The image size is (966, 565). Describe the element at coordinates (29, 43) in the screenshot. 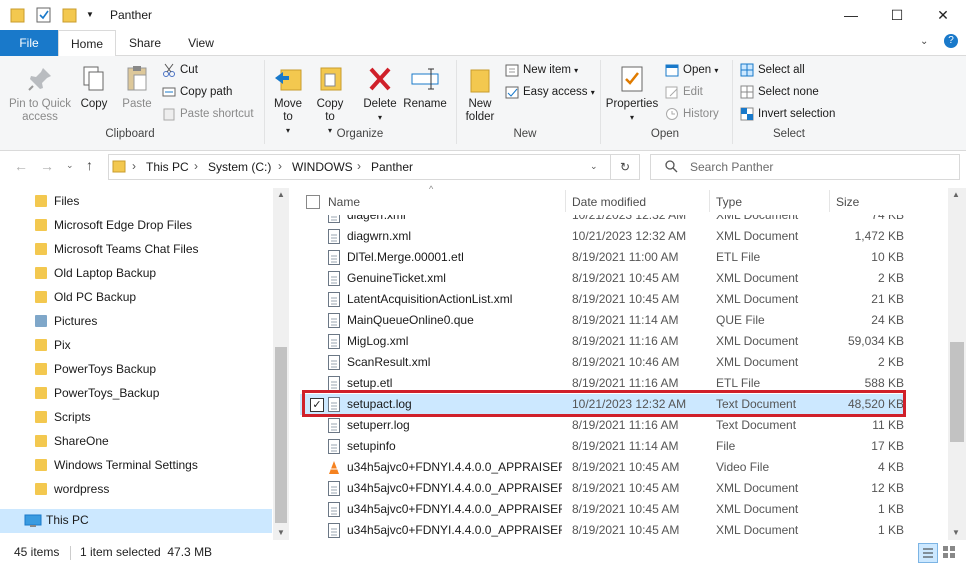

I see `tab-file: File` at that location.